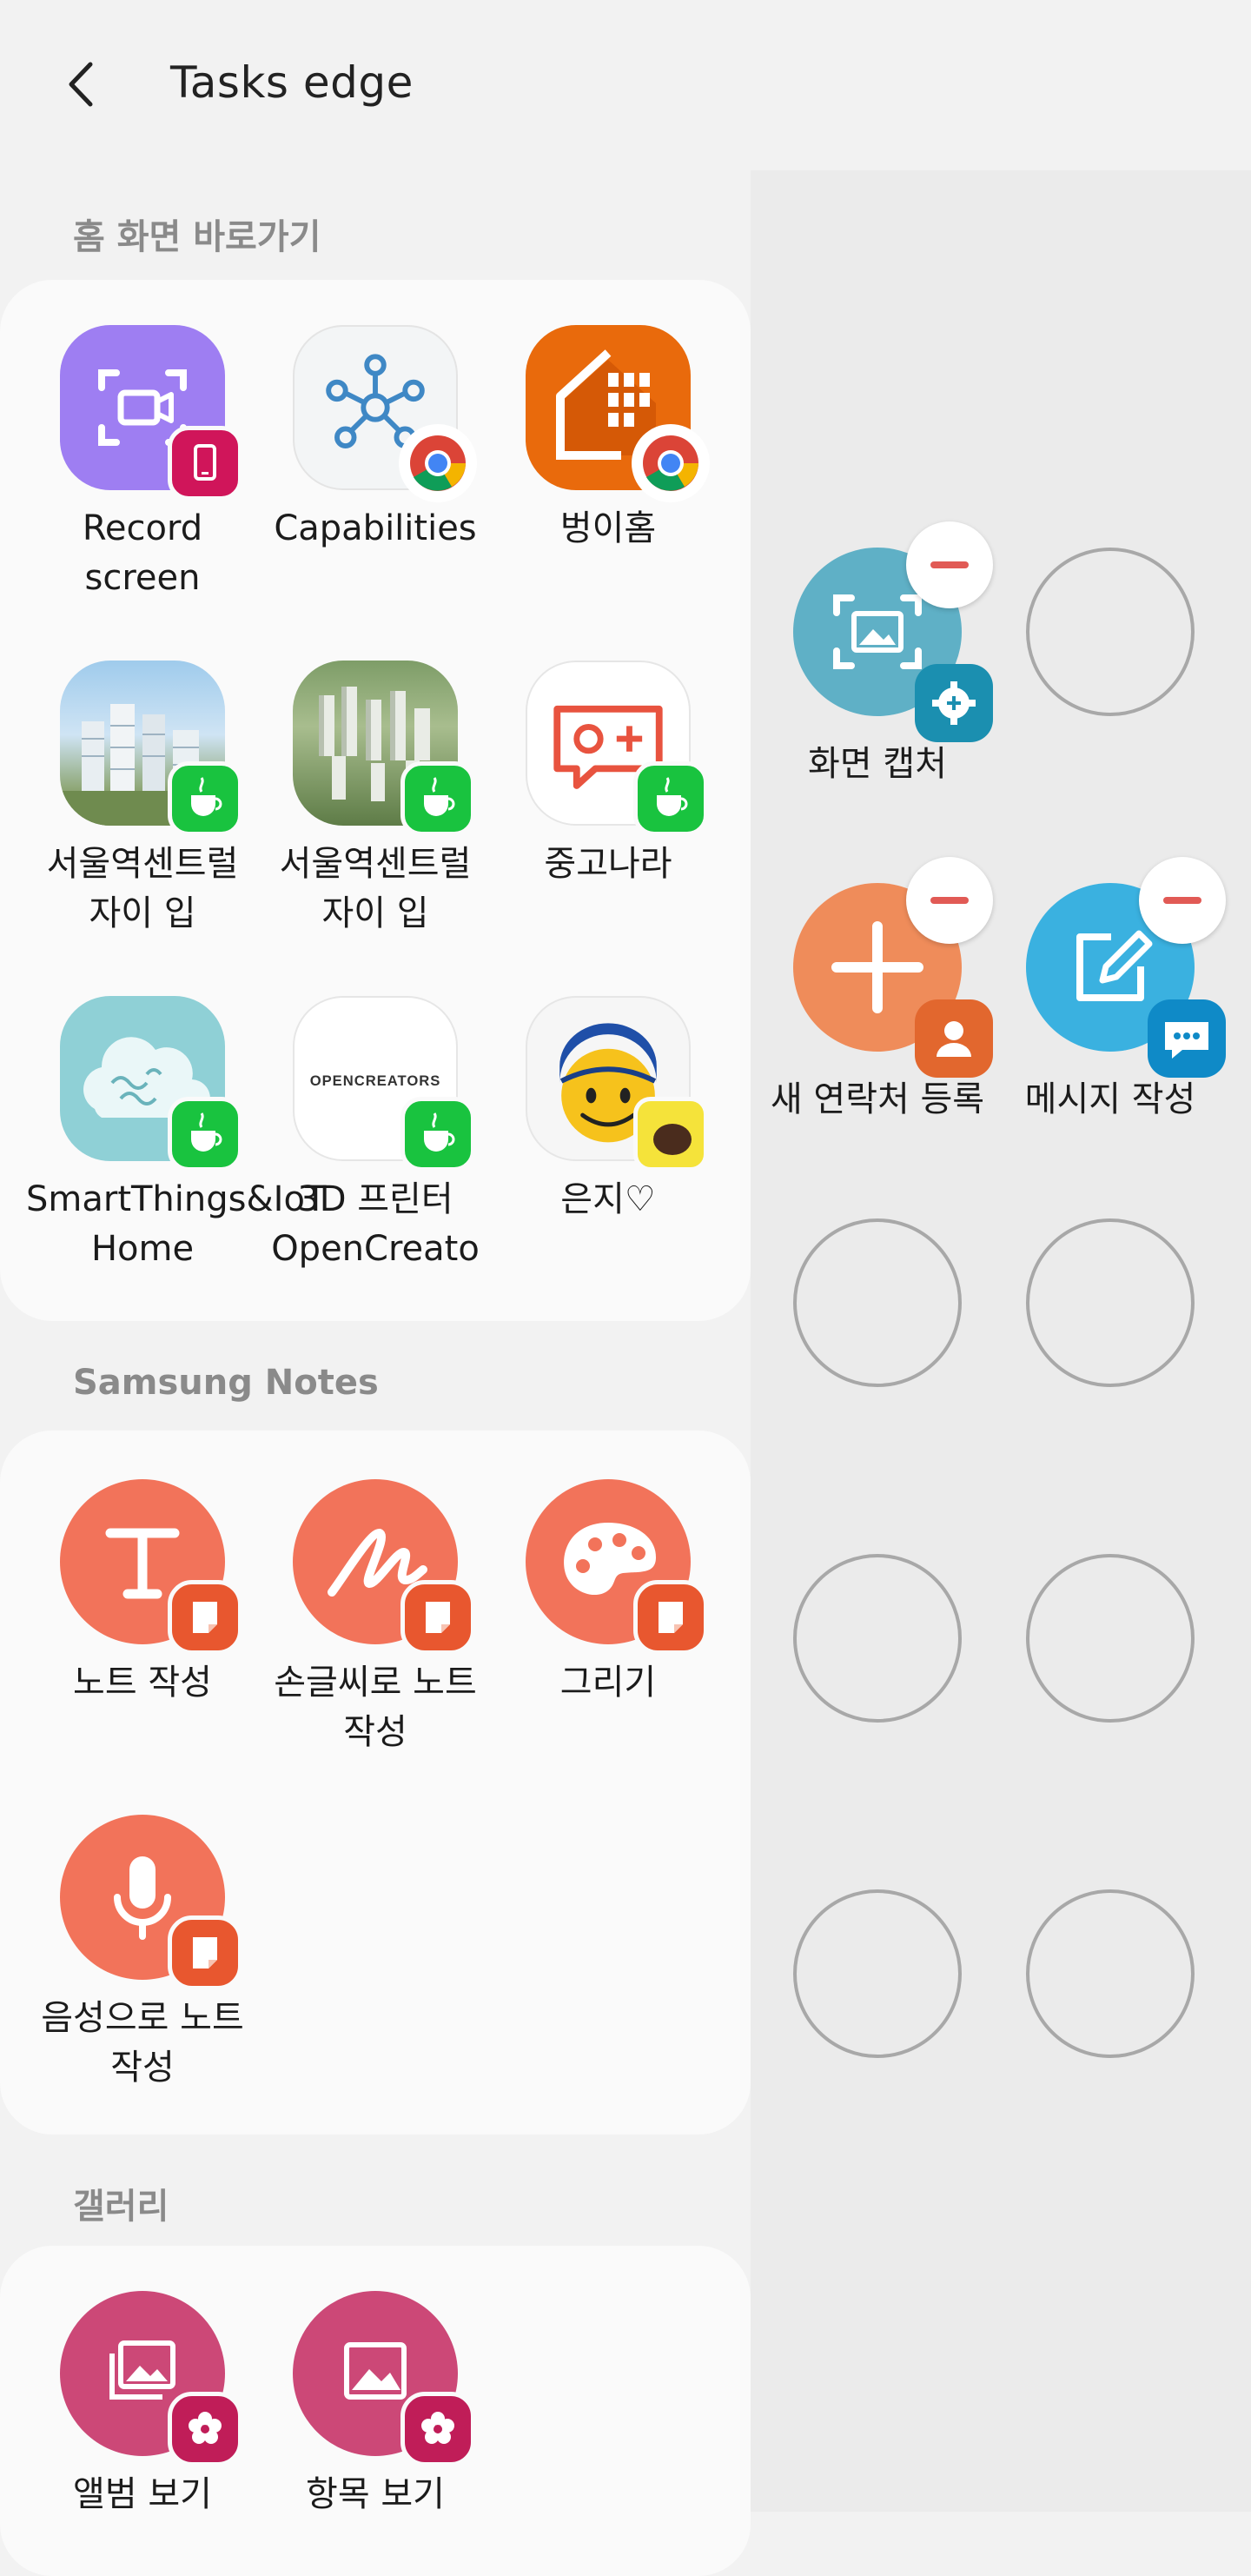 This screenshot has height=2576, width=1251. What do you see at coordinates (877, 764) in the screenshot?
I see `edge-item-label: 화면 캡처` at bounding box center [877, 764].